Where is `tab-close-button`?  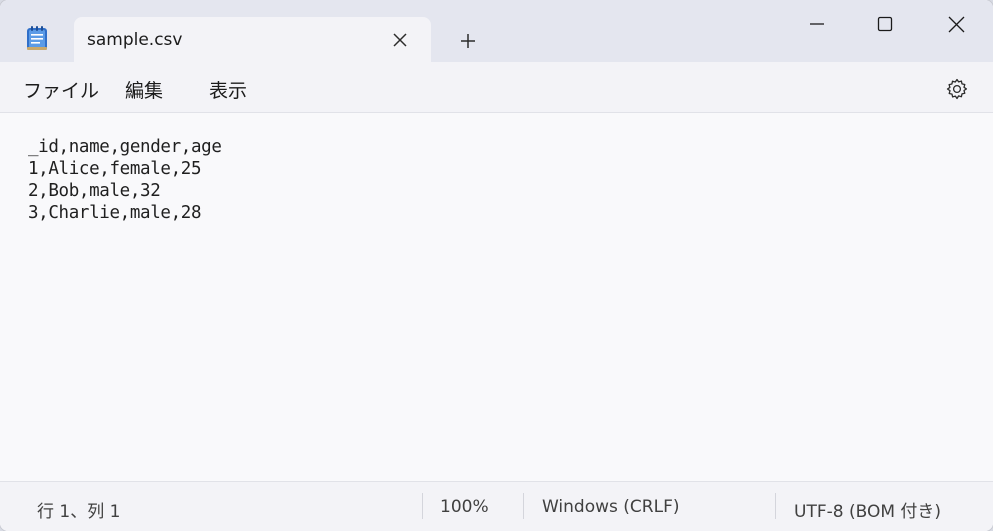
tab-close-button is located at coordinates (400, 40).